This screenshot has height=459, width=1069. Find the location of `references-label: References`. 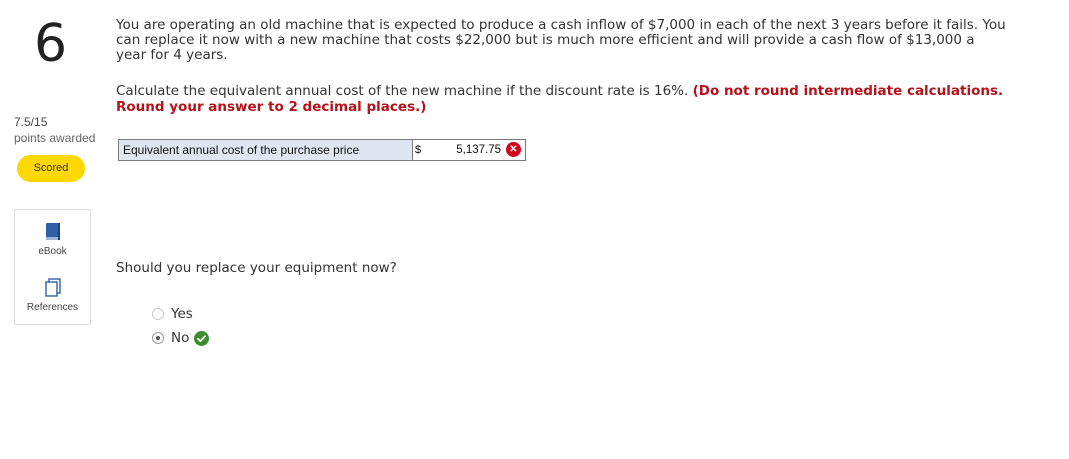

references-label: References is located at coordinates (52, 307).